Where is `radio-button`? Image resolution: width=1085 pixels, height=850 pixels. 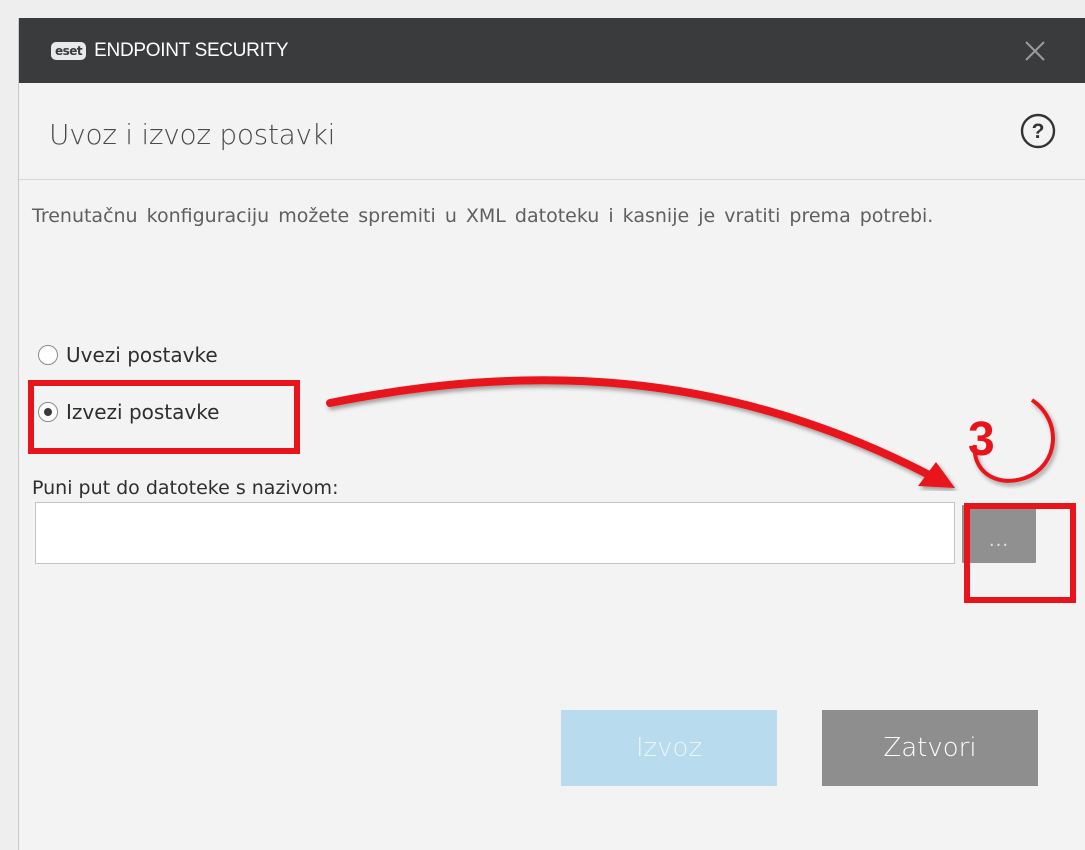
radio-button is located at coordinates (48, 355).